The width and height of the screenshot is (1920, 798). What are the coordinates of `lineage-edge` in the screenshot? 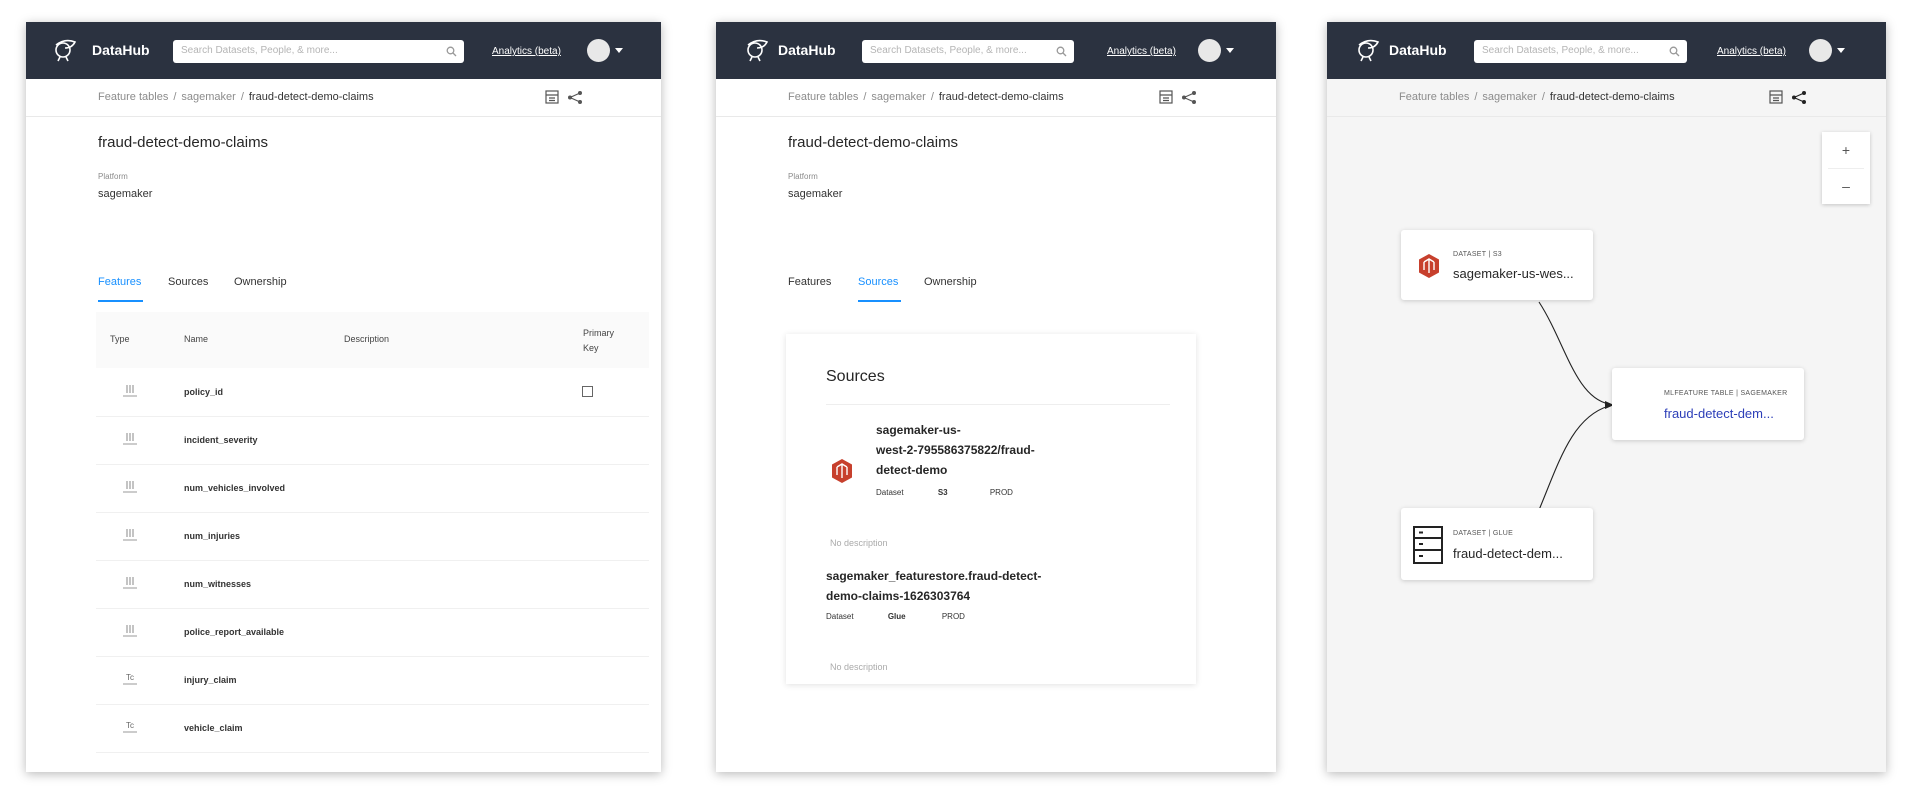 It's located at (1574, 353).